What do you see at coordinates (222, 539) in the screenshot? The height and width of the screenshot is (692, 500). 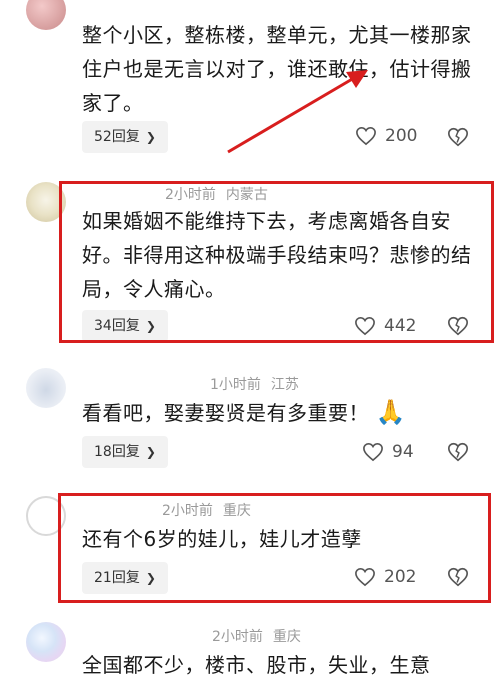 I see `comment-text: 还有个6岁的娃儿，娃儿才造孽` at bounding box center [222, 539].